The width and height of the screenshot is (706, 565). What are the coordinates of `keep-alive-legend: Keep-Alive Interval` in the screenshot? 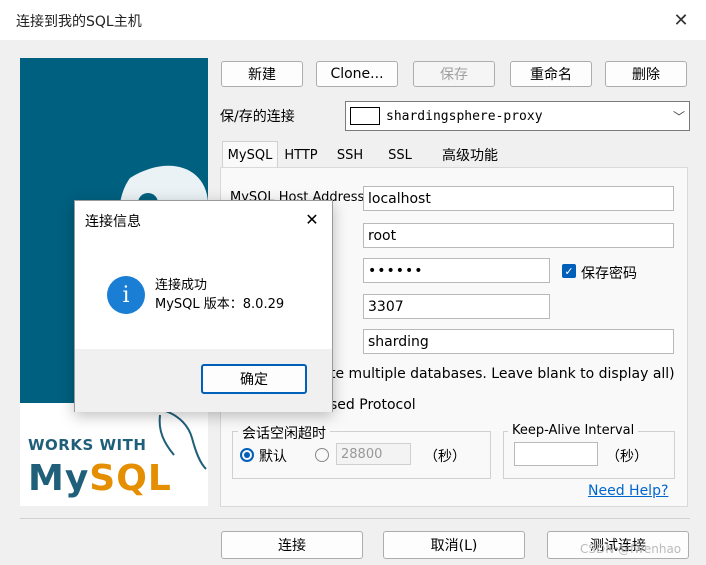 It's located at (573, 430).